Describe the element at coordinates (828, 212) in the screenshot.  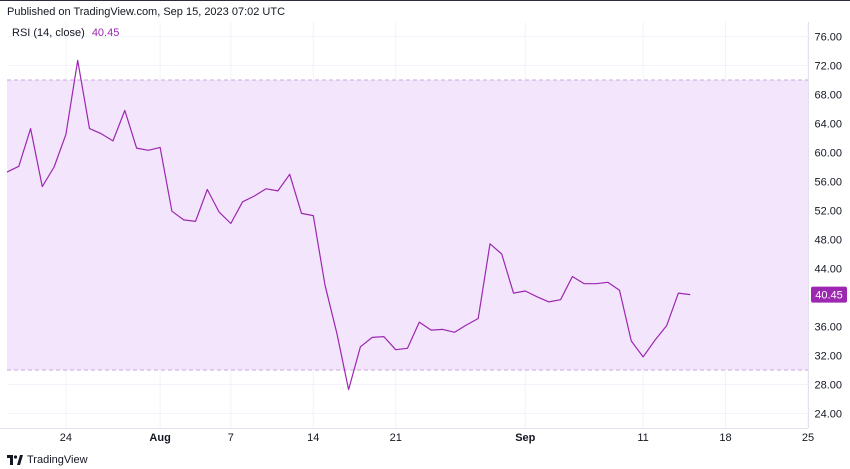
I see `y-tick-label: 52.00` at that location.